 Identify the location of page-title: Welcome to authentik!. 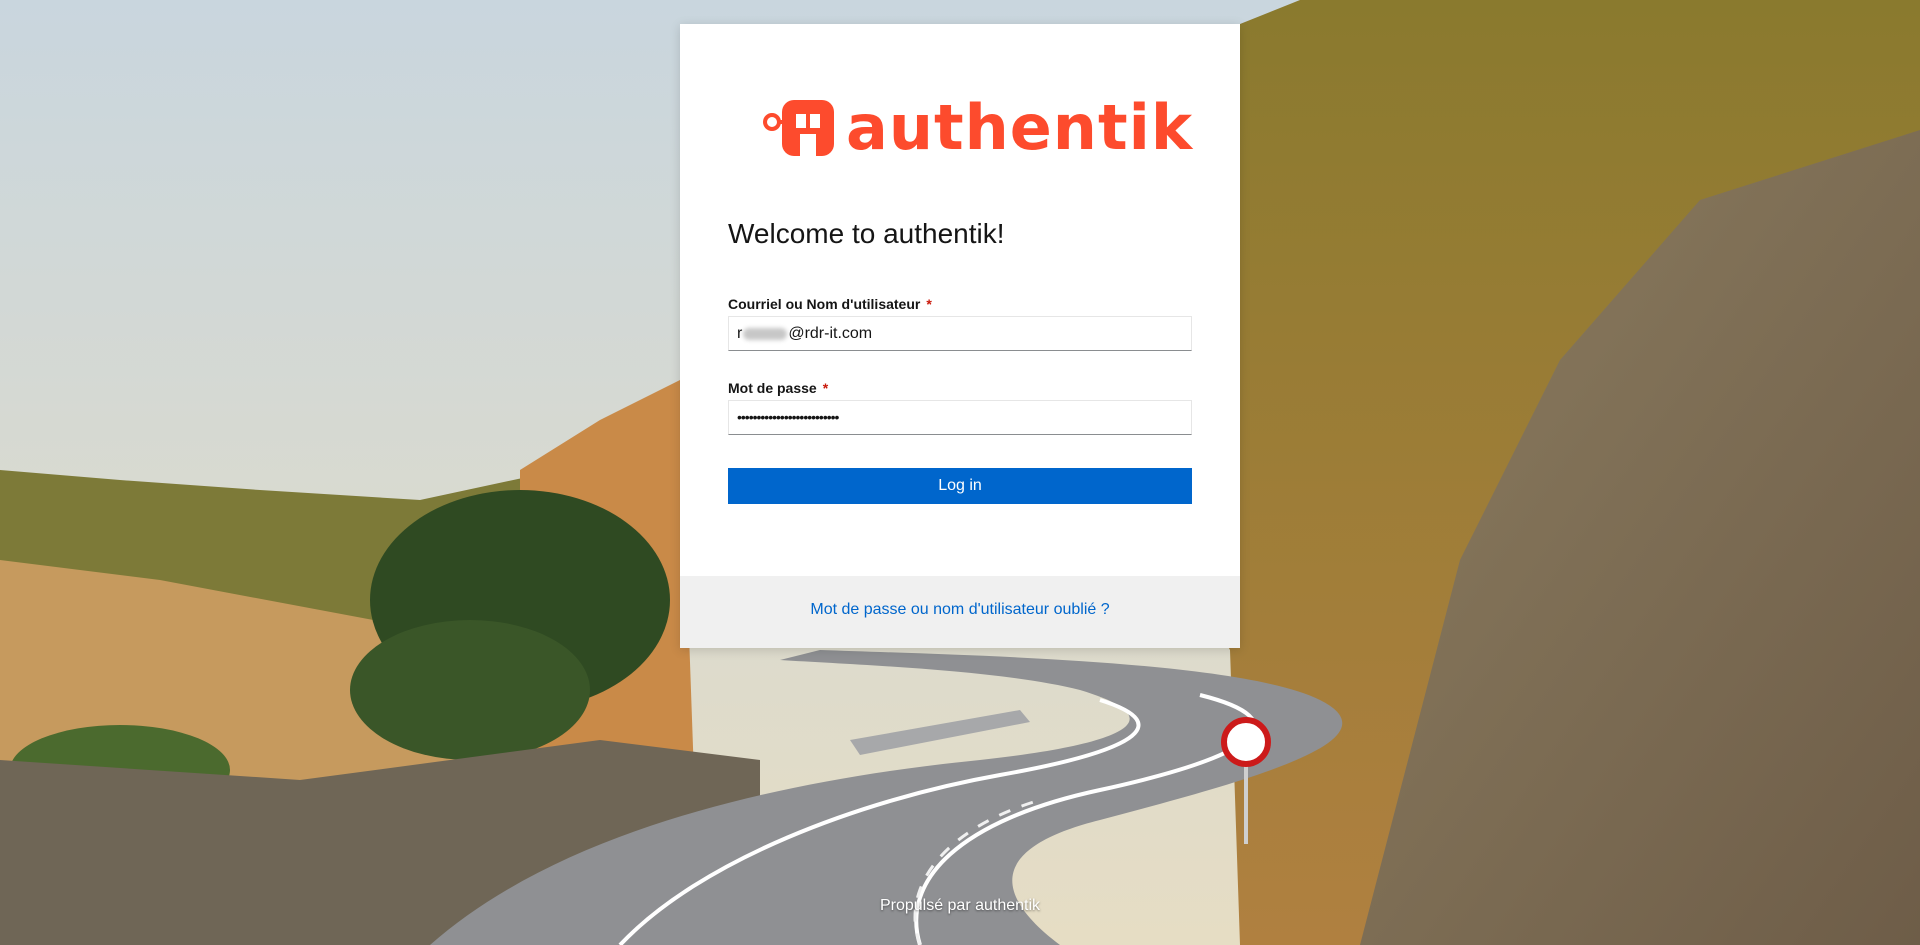
(866, 233).